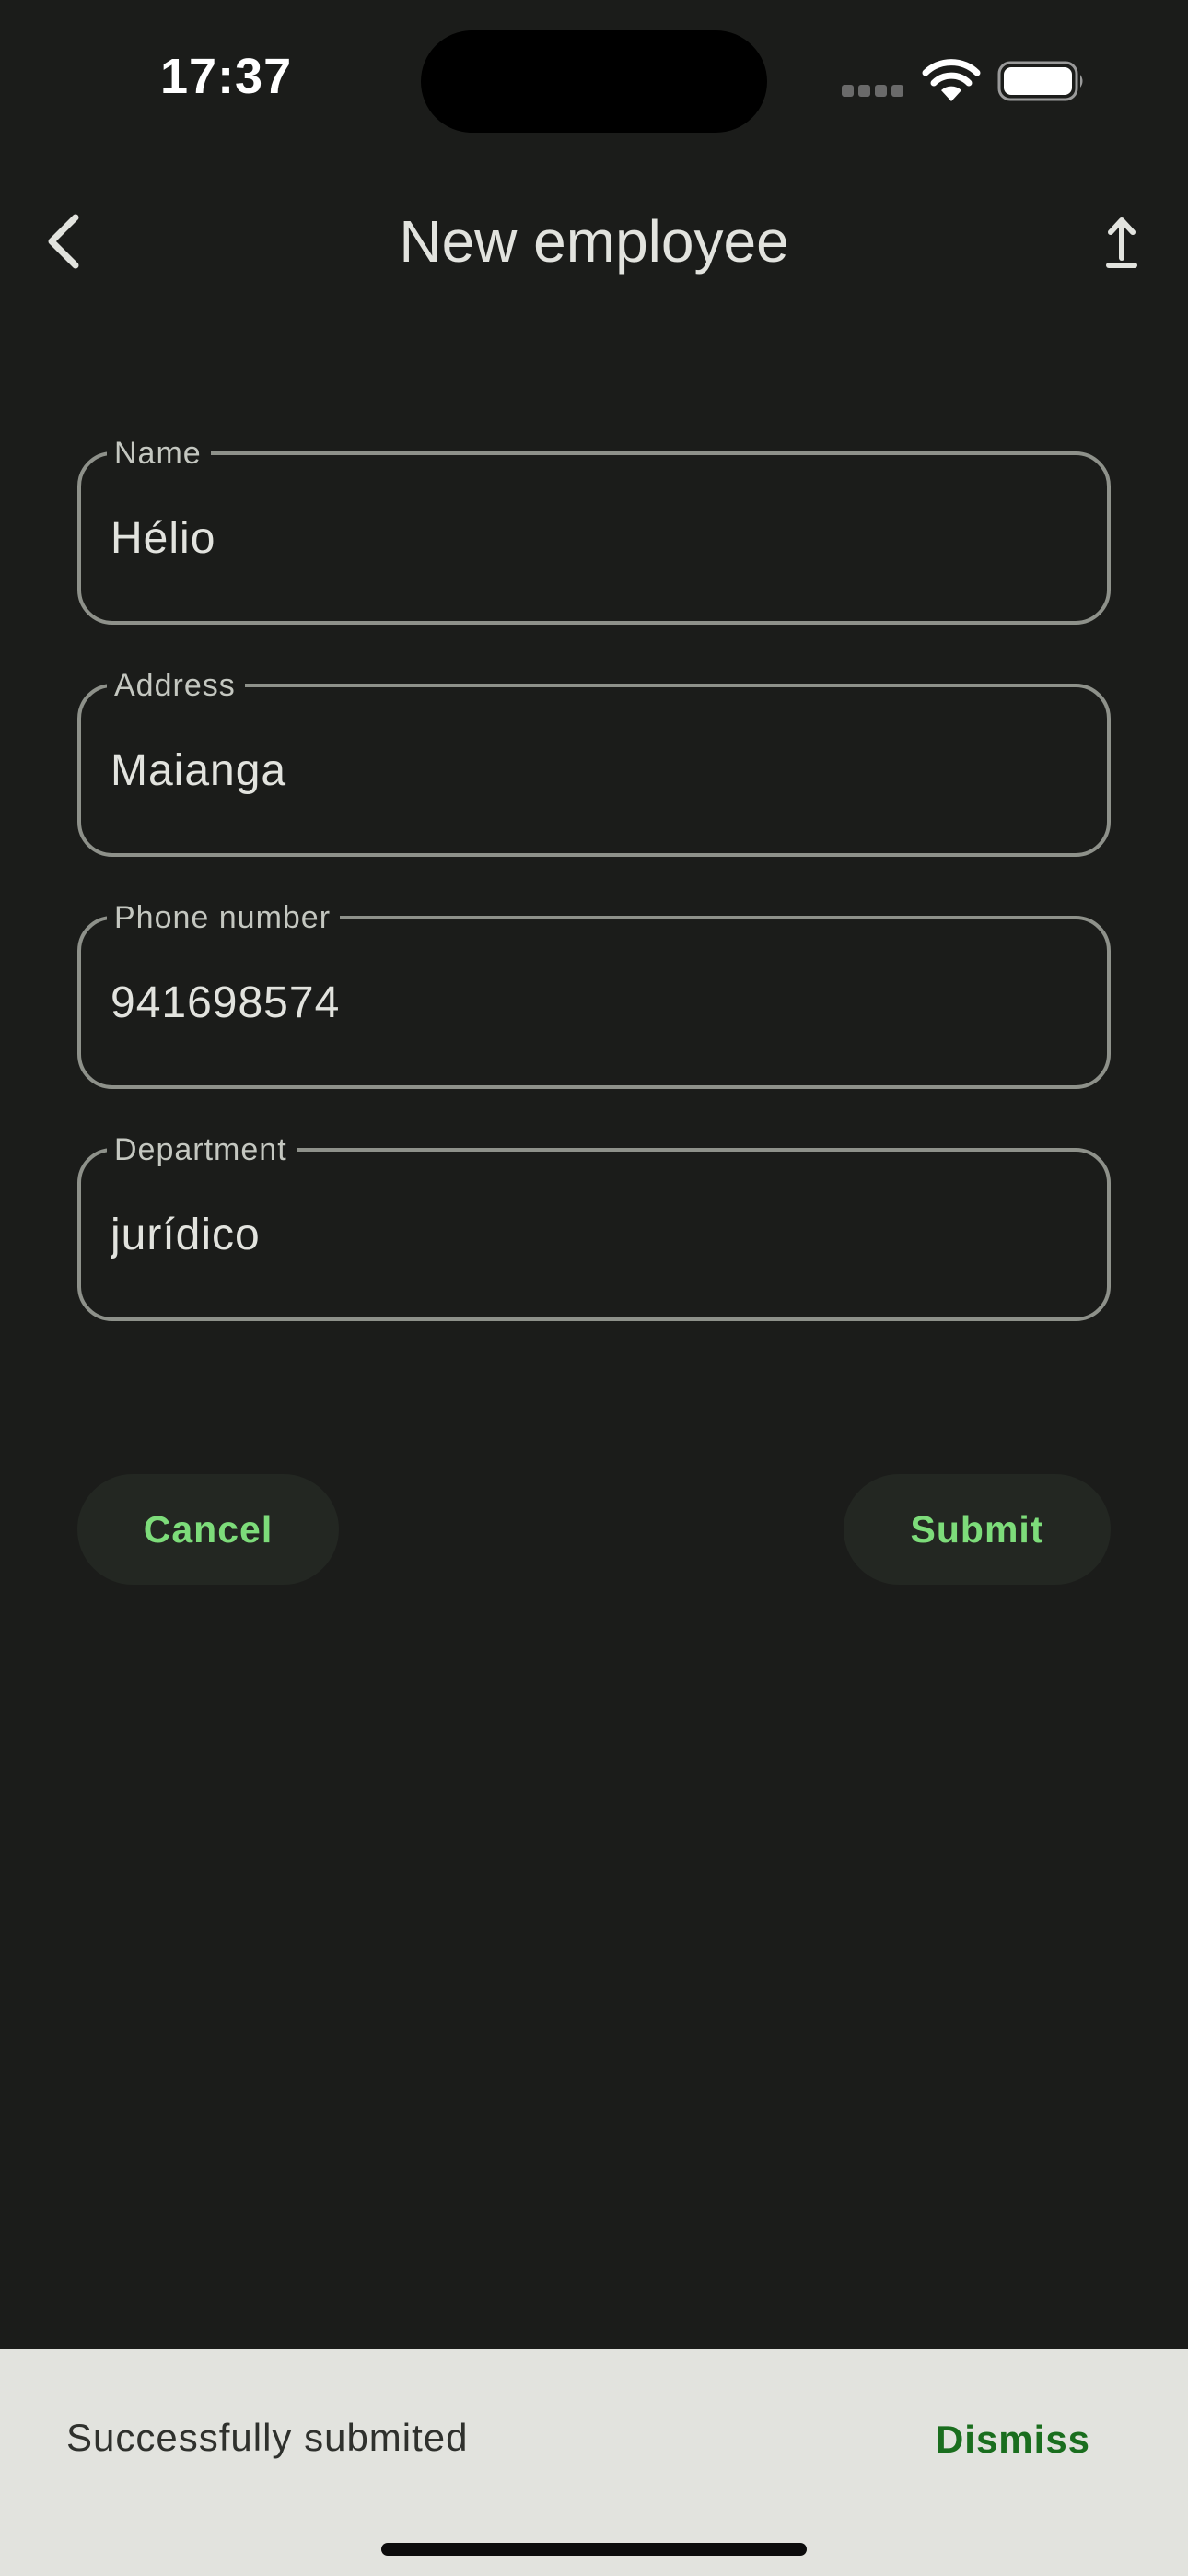 This screenshot has height=2576, width=1188. I want to click on name-field: Name, so click(594, 530).